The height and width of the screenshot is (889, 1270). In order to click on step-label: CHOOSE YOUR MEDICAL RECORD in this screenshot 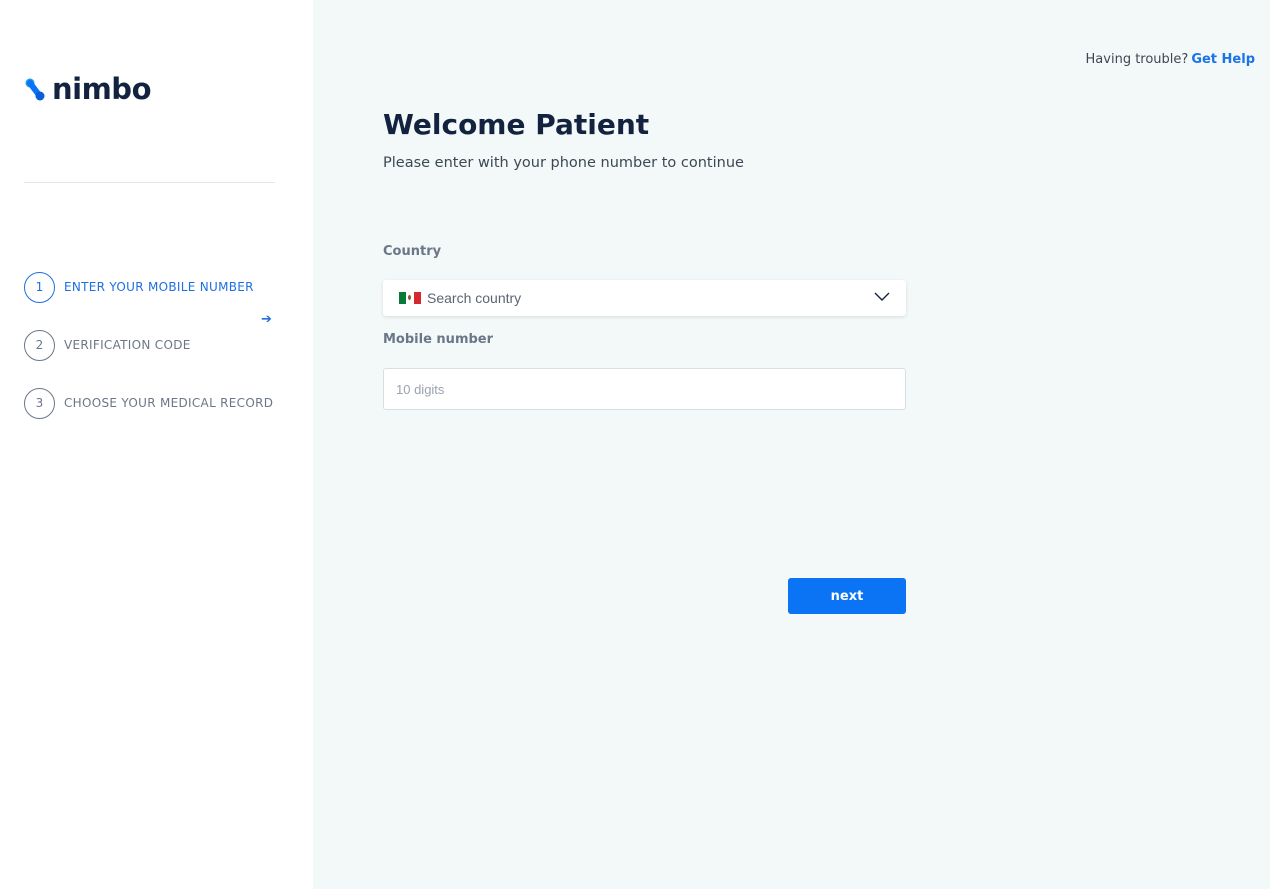, I will do `click(169, 403)`.